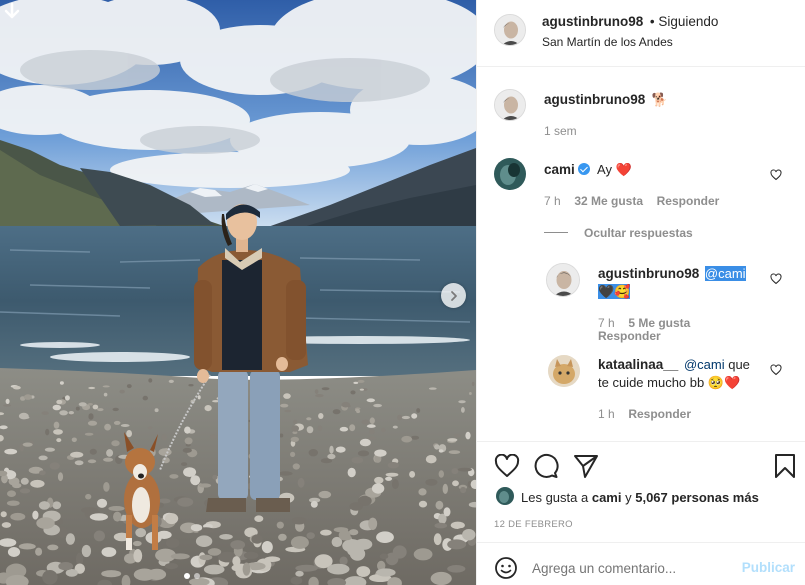  I want to click on post-date: 12 DE FEBRERO, so click(533, 524).